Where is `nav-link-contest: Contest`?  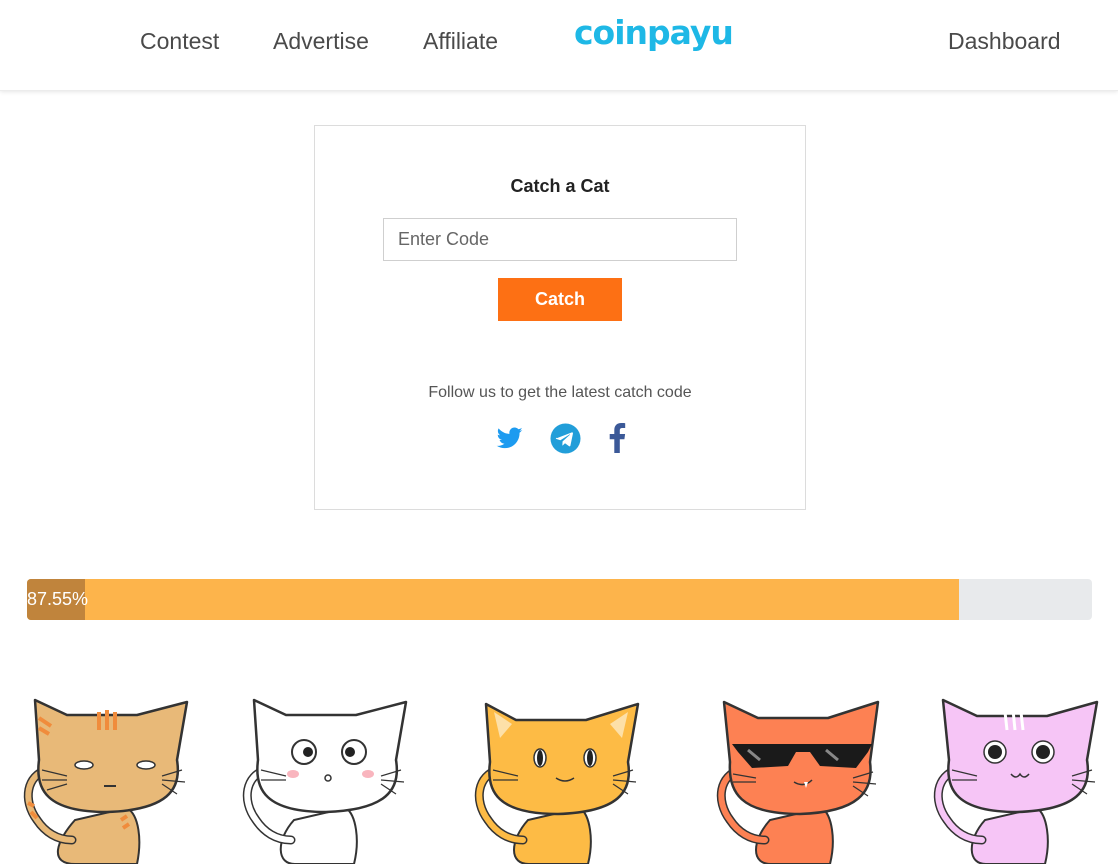
nav-link-contest: Contest is located at coordinates (179, 41).